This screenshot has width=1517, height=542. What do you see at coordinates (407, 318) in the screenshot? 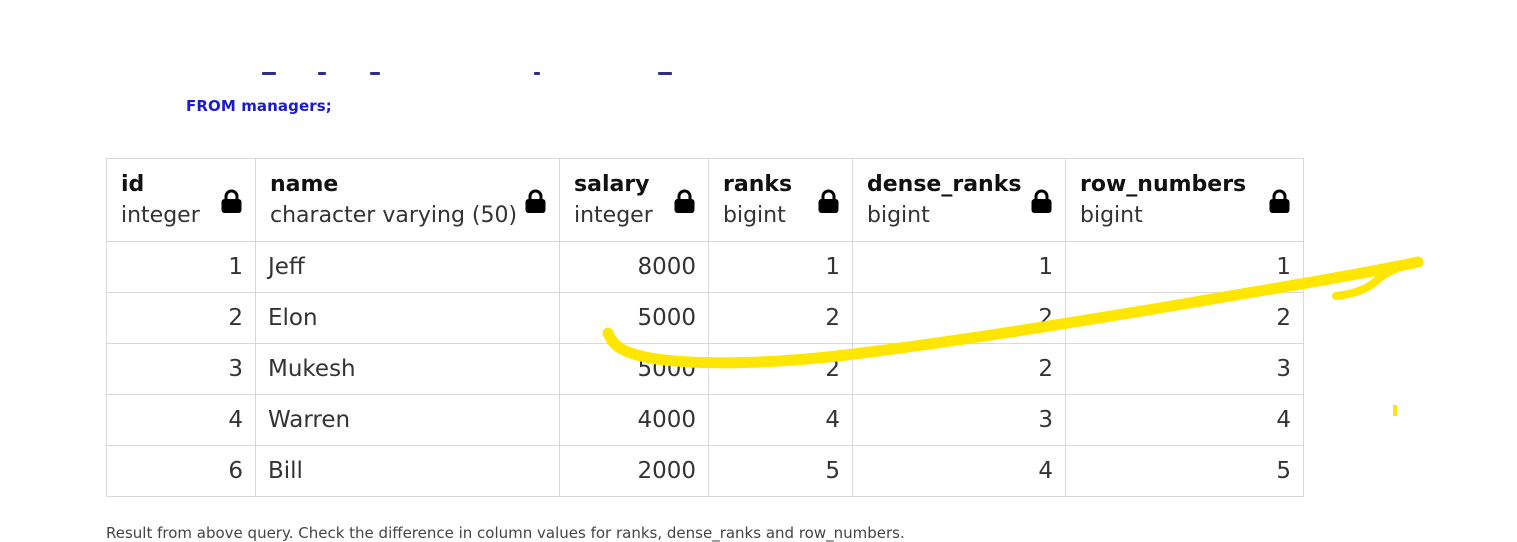
I see `cell-name: Elon` at bounding box center [407, 318].